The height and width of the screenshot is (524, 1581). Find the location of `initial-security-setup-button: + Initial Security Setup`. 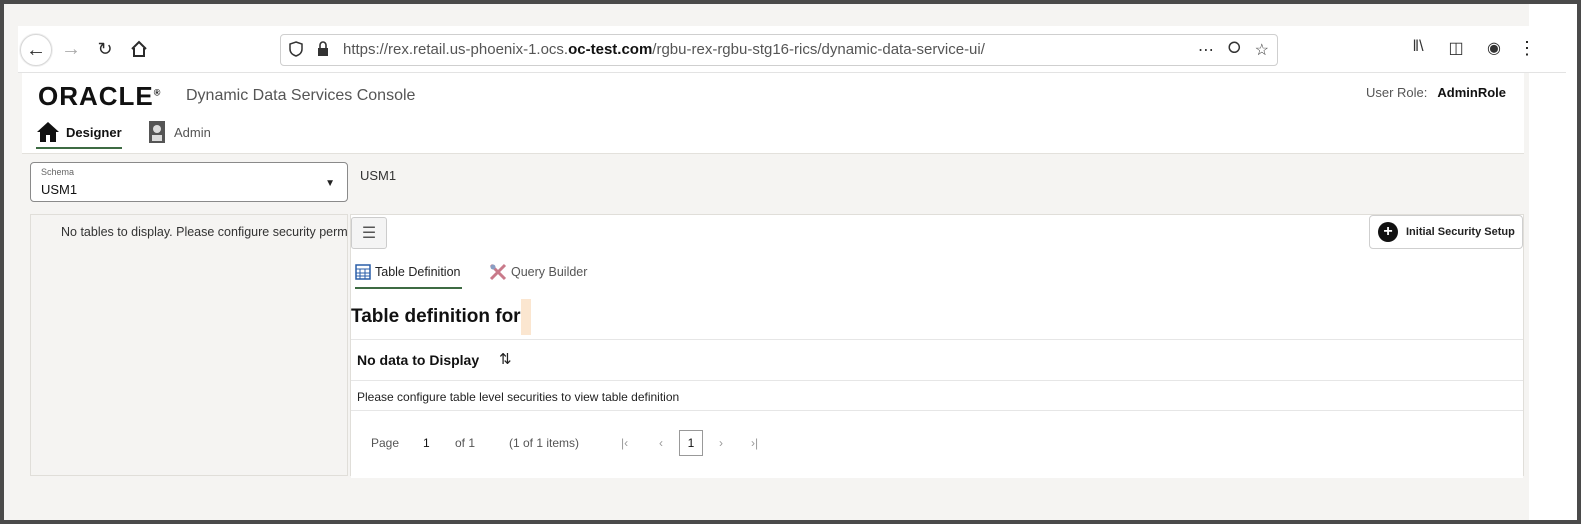

initial-security-setup-button: + Initial Security Setup is located at coordinates (1446, 232).